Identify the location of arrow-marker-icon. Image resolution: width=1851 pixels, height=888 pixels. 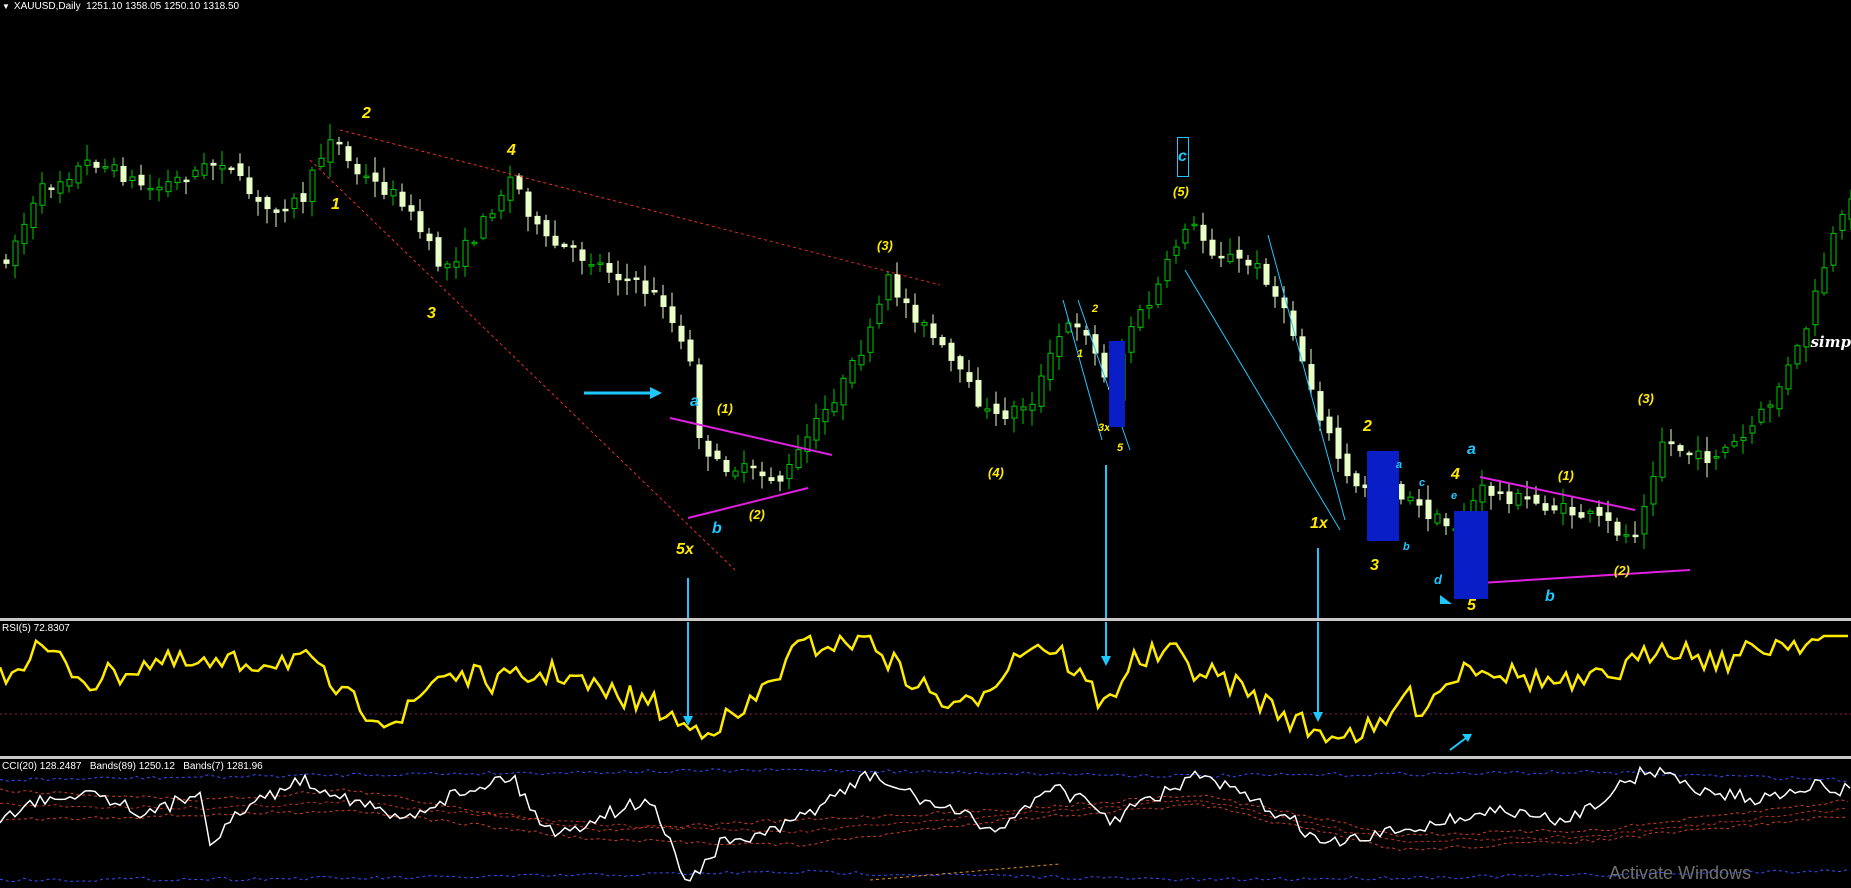
(1446, 599).